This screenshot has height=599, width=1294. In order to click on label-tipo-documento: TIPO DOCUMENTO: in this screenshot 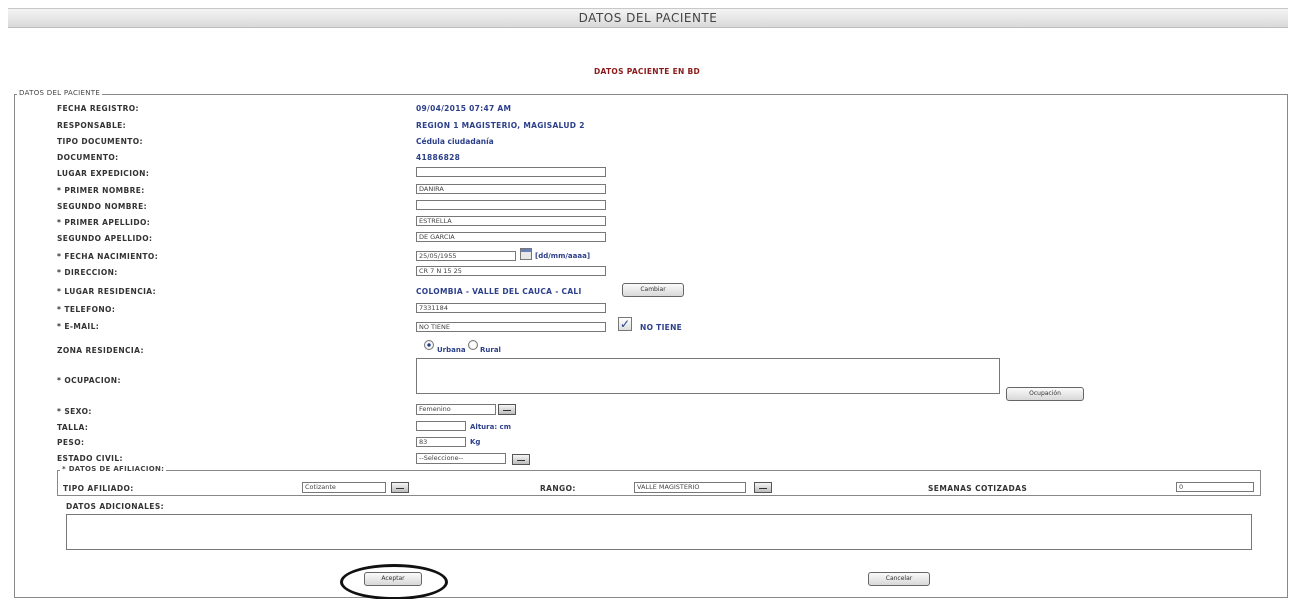, I will do `click(100, 141)`.